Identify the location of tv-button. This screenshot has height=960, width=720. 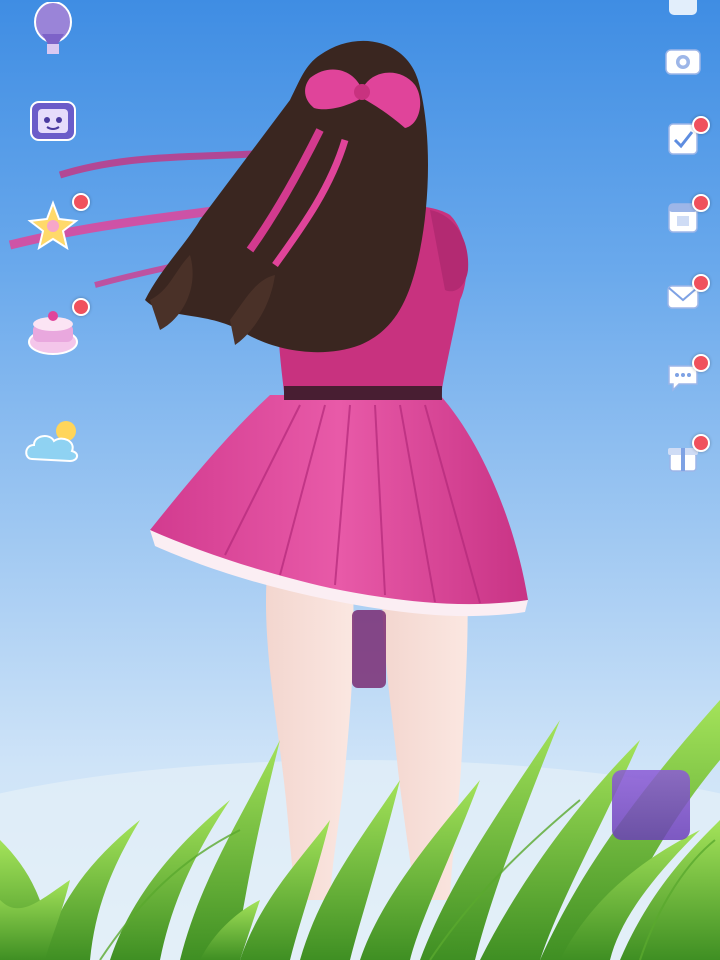
(53, 122).